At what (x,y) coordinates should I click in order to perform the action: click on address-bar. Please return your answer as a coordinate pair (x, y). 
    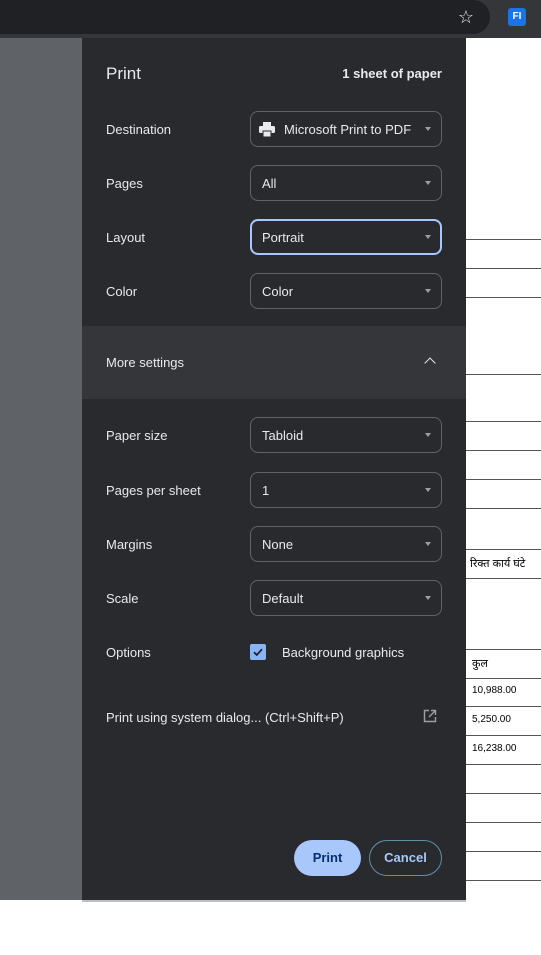
    Looking at the image, I should click on (245, 17).